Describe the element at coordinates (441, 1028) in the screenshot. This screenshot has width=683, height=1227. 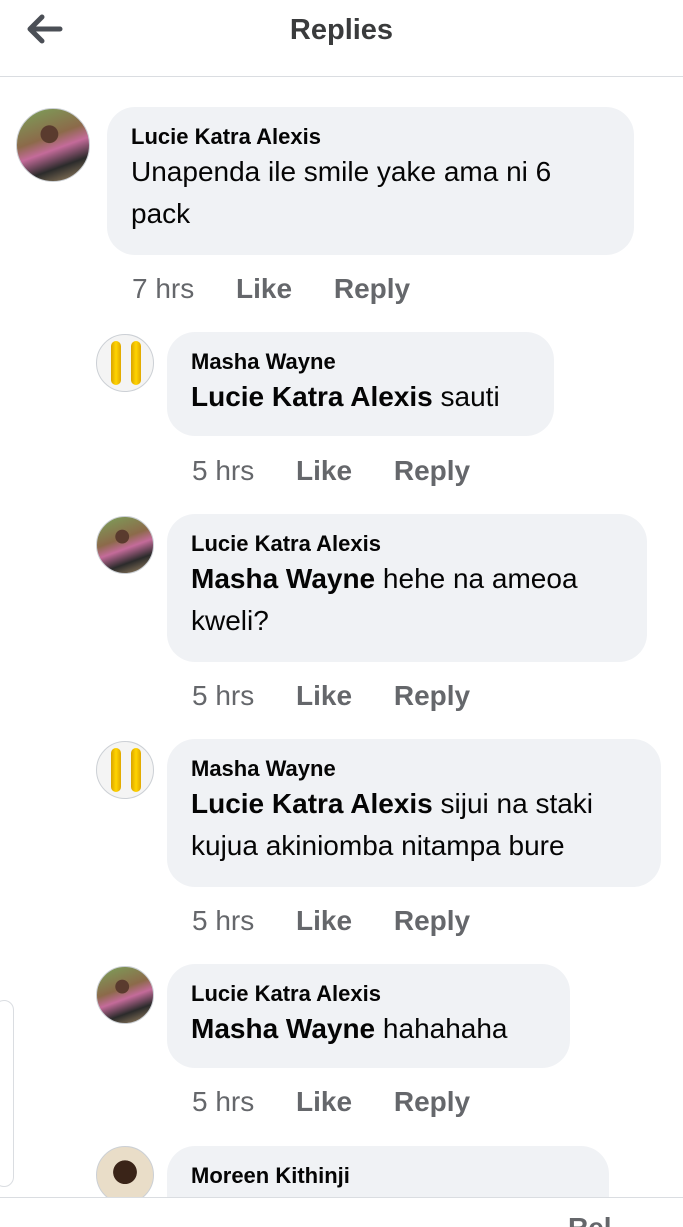
I see `comment-text-body: hahahaha` at that location.